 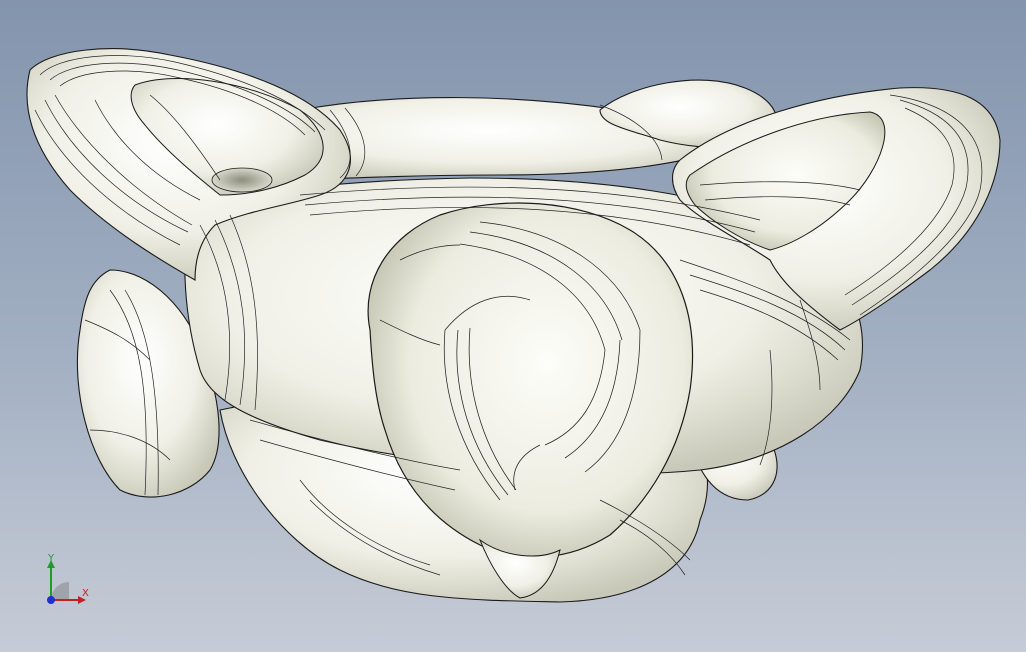 I want to click on axis-triad-graphic, so click(x=66, y=582).